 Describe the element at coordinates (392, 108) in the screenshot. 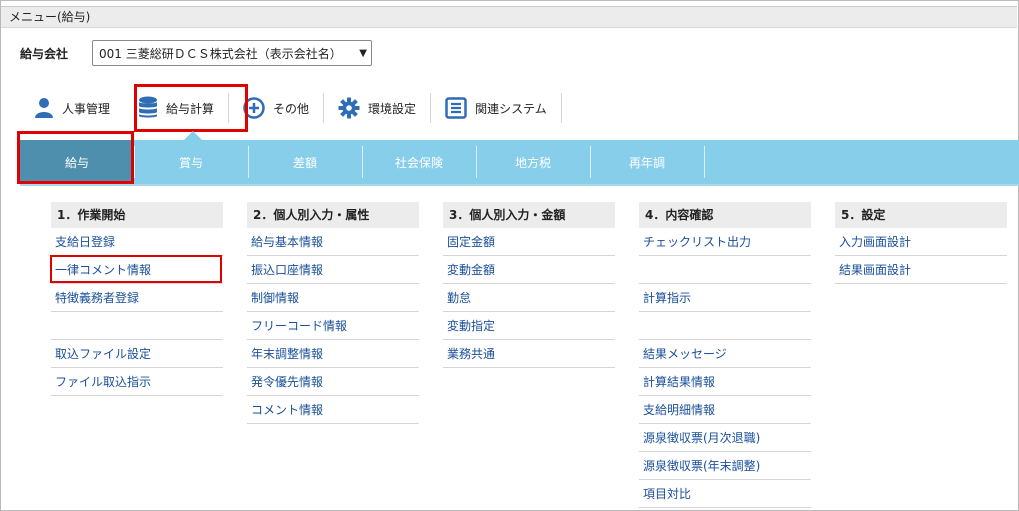

I see `nav-label: 環境設定` at that location.